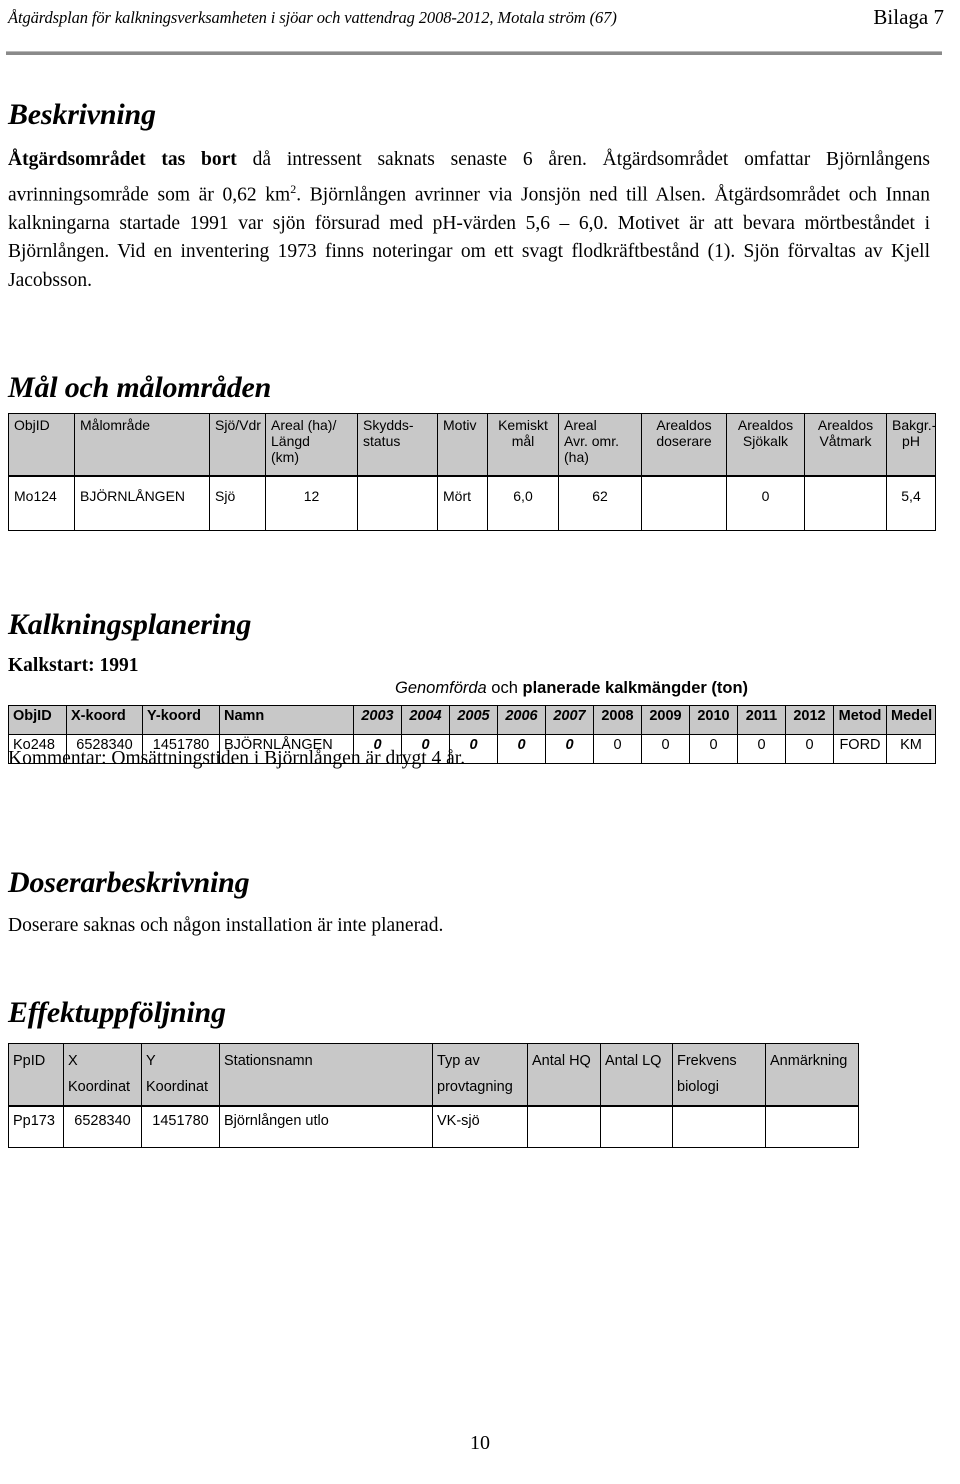  Describe the element at coordinates (504, 688) in the screenshot. I see `caption-och: och` at that location.